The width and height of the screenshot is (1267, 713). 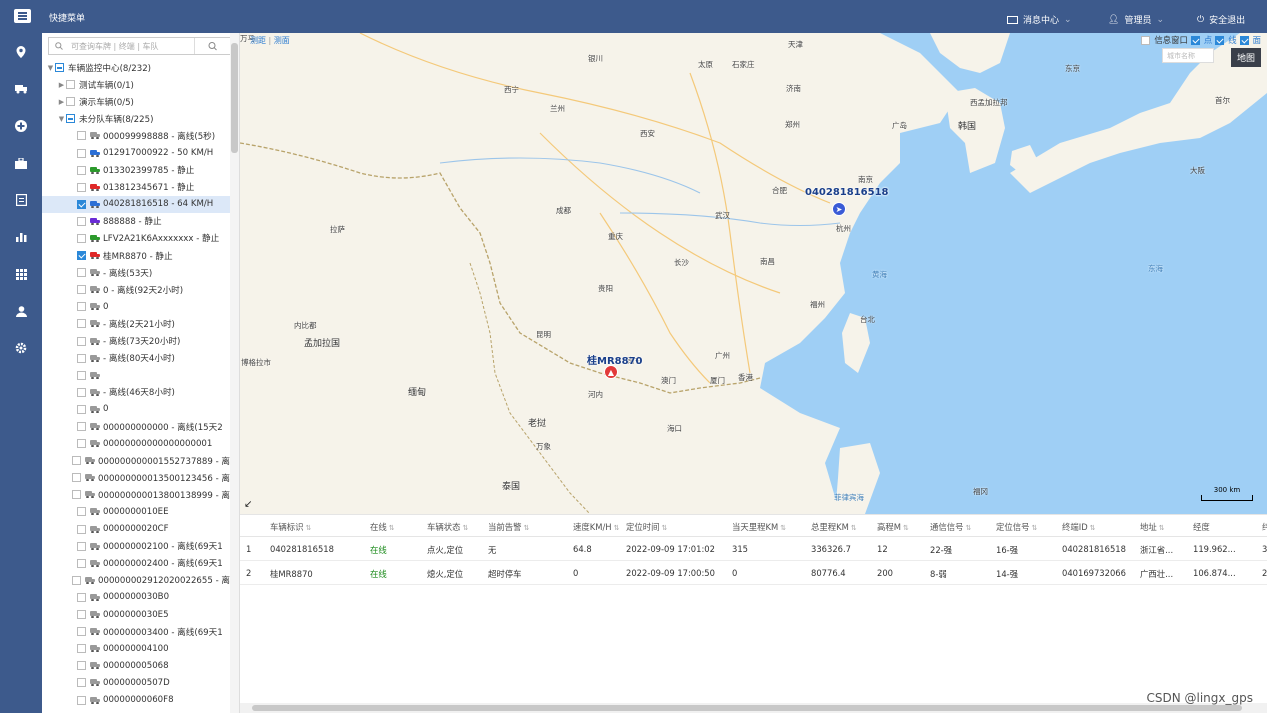 What do you see at coordinates (136, 580) in the screenshot?
I see `tree-row: 000000002912020022655 - 离` at bounding box center [136, 580].